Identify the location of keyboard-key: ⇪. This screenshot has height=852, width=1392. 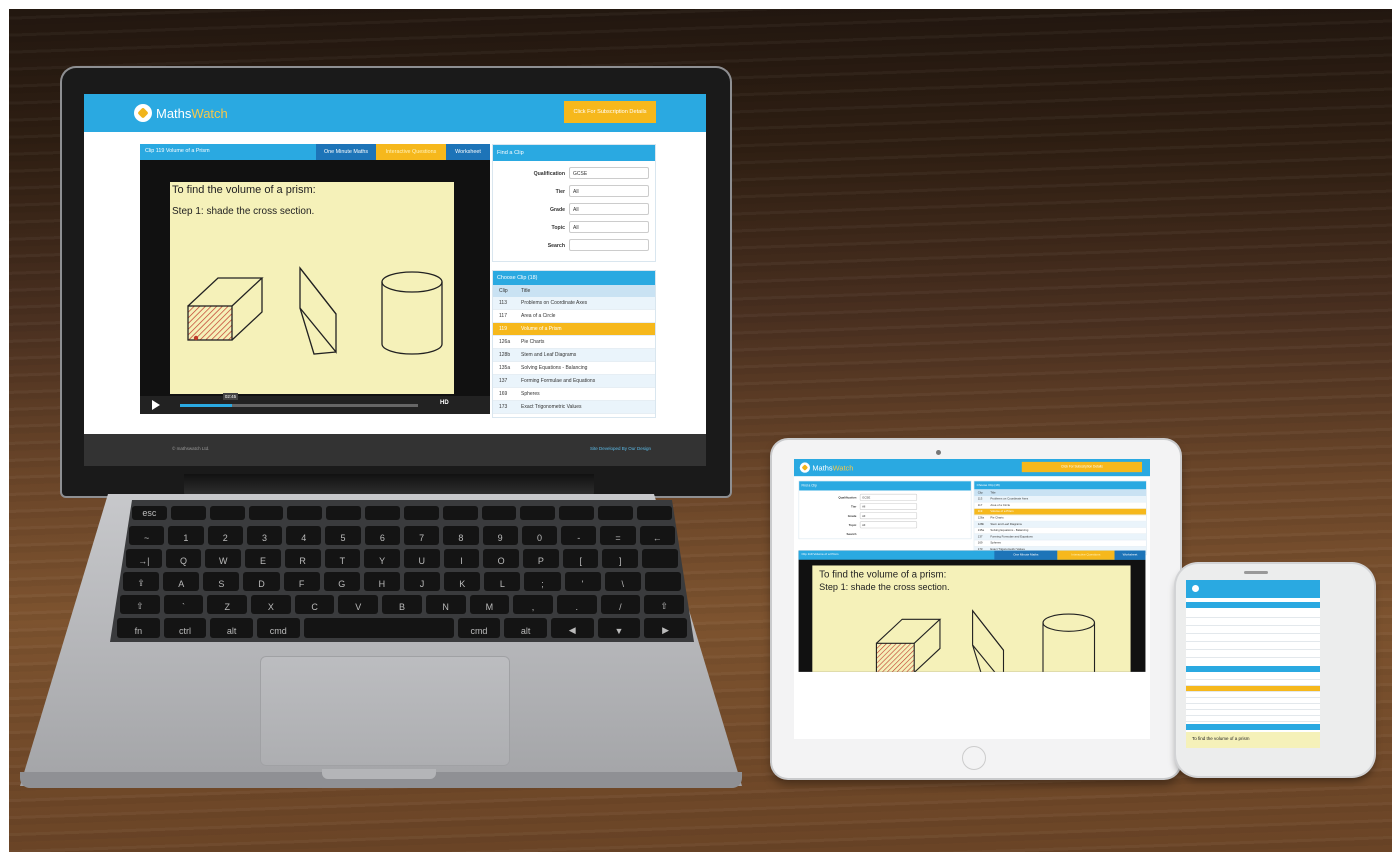
(141, 581).